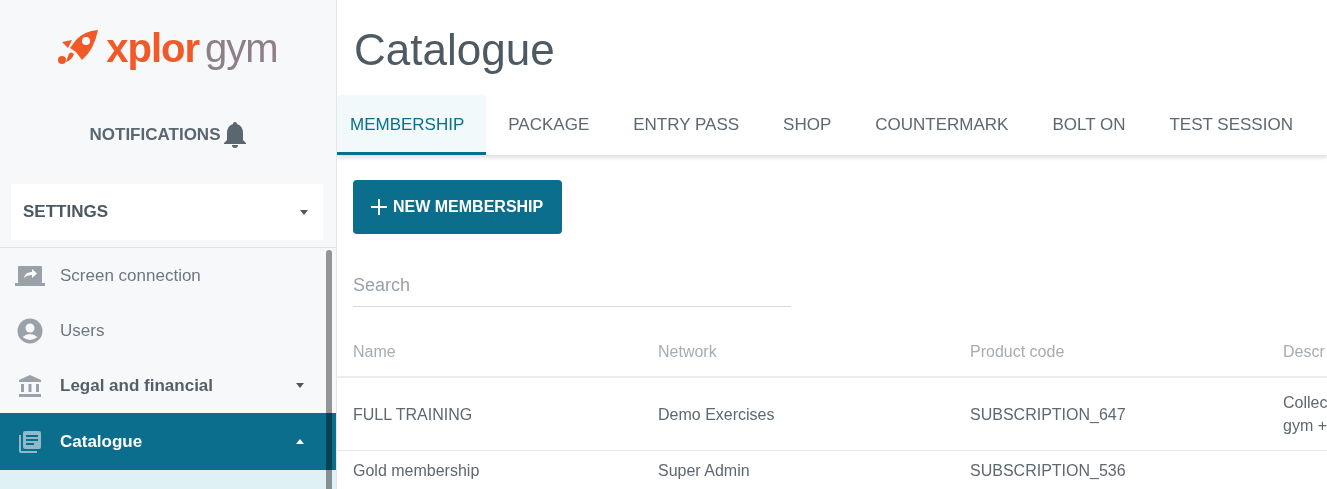 The width and height of the screenshot is (1327, 489). Describe the element at coordinates (413, 414) in the screenshot. I see `table-cell-text: FULL TRAINING` at that location.